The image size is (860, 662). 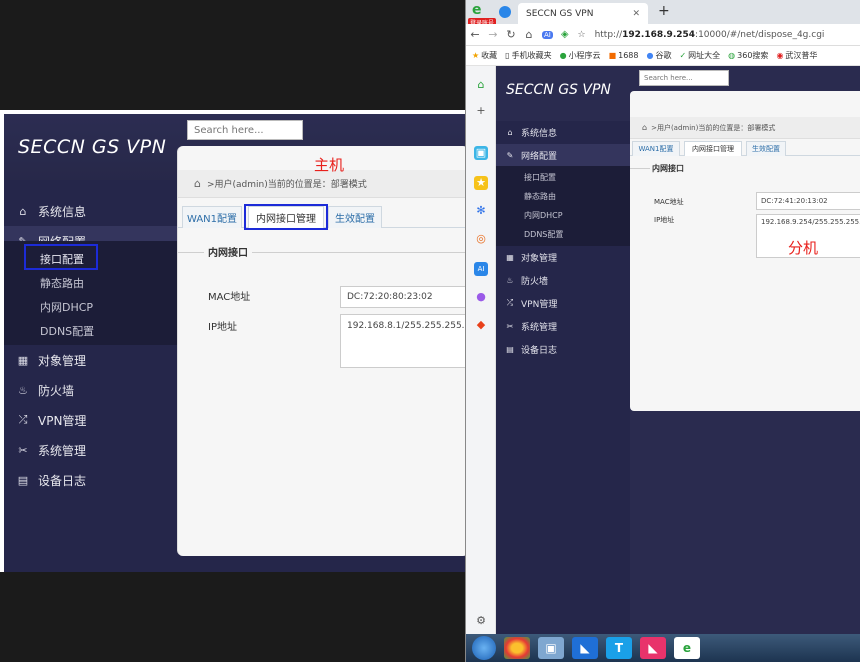 I want to click on highlight-box-subnav, so click(x=61, y=257).